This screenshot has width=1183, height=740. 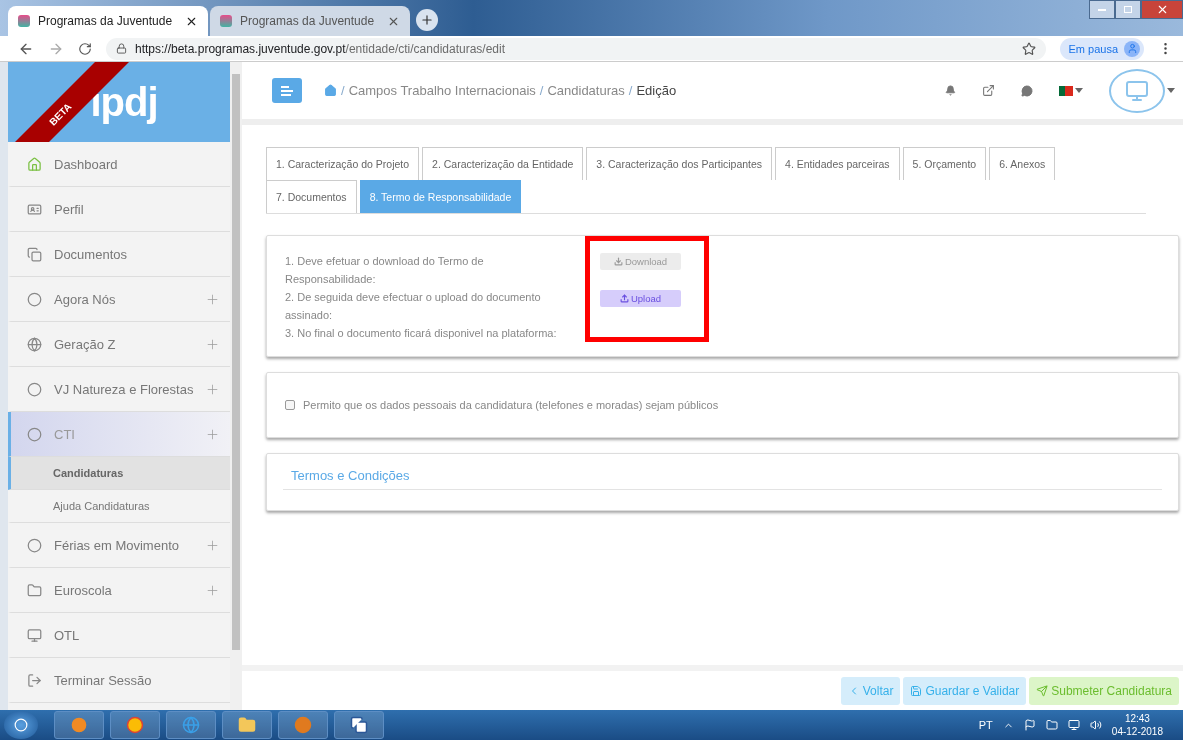 What do you see at coordinates (34, 254) in the screenshot?
I see `documents-icon` at bounding box center [34, 254].